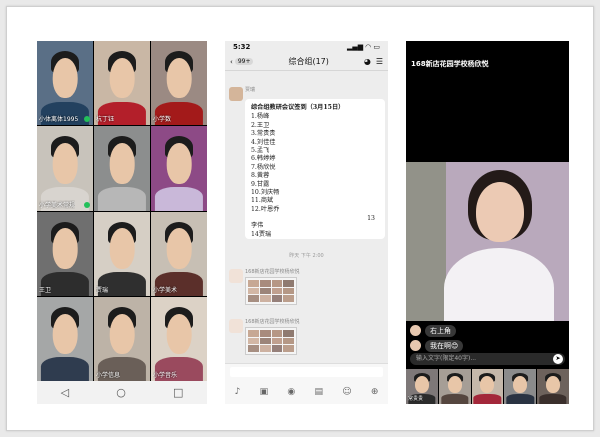 The height and width of the screenshot is (437, 600). I want to click on message-input, so click(306, 372).